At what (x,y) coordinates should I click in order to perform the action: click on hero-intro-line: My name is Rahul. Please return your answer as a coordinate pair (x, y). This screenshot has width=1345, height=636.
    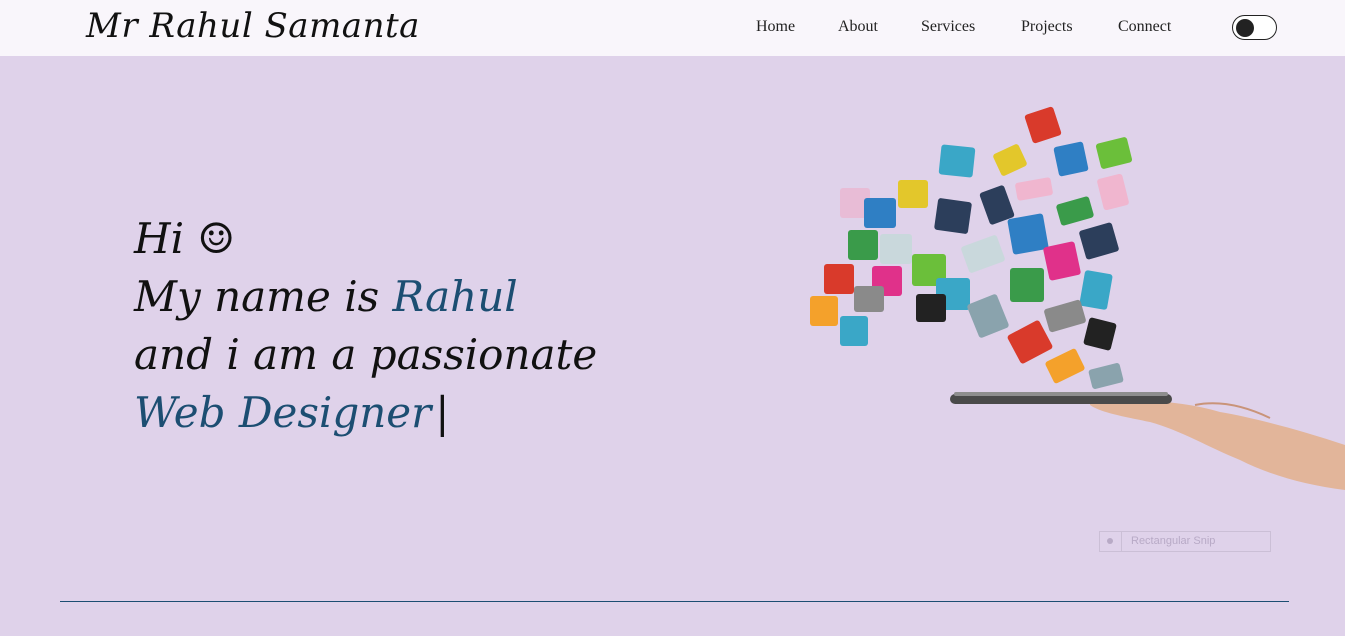
    Looking at the image, I should click on (365, 297).